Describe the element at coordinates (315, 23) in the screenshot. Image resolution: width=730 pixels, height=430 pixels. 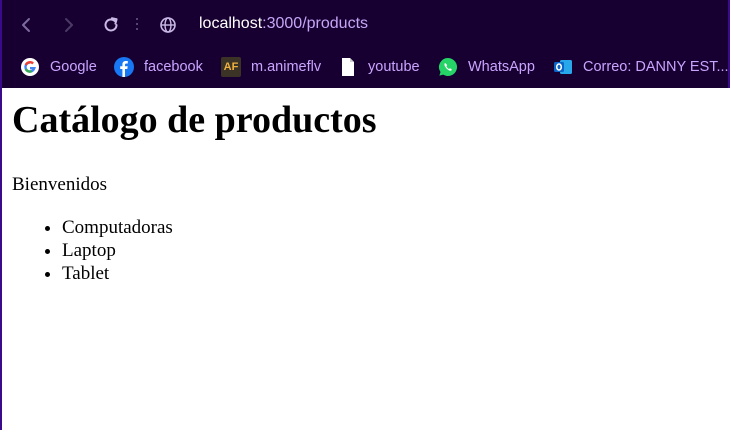
I see `url-path: :3000/products` at that location.